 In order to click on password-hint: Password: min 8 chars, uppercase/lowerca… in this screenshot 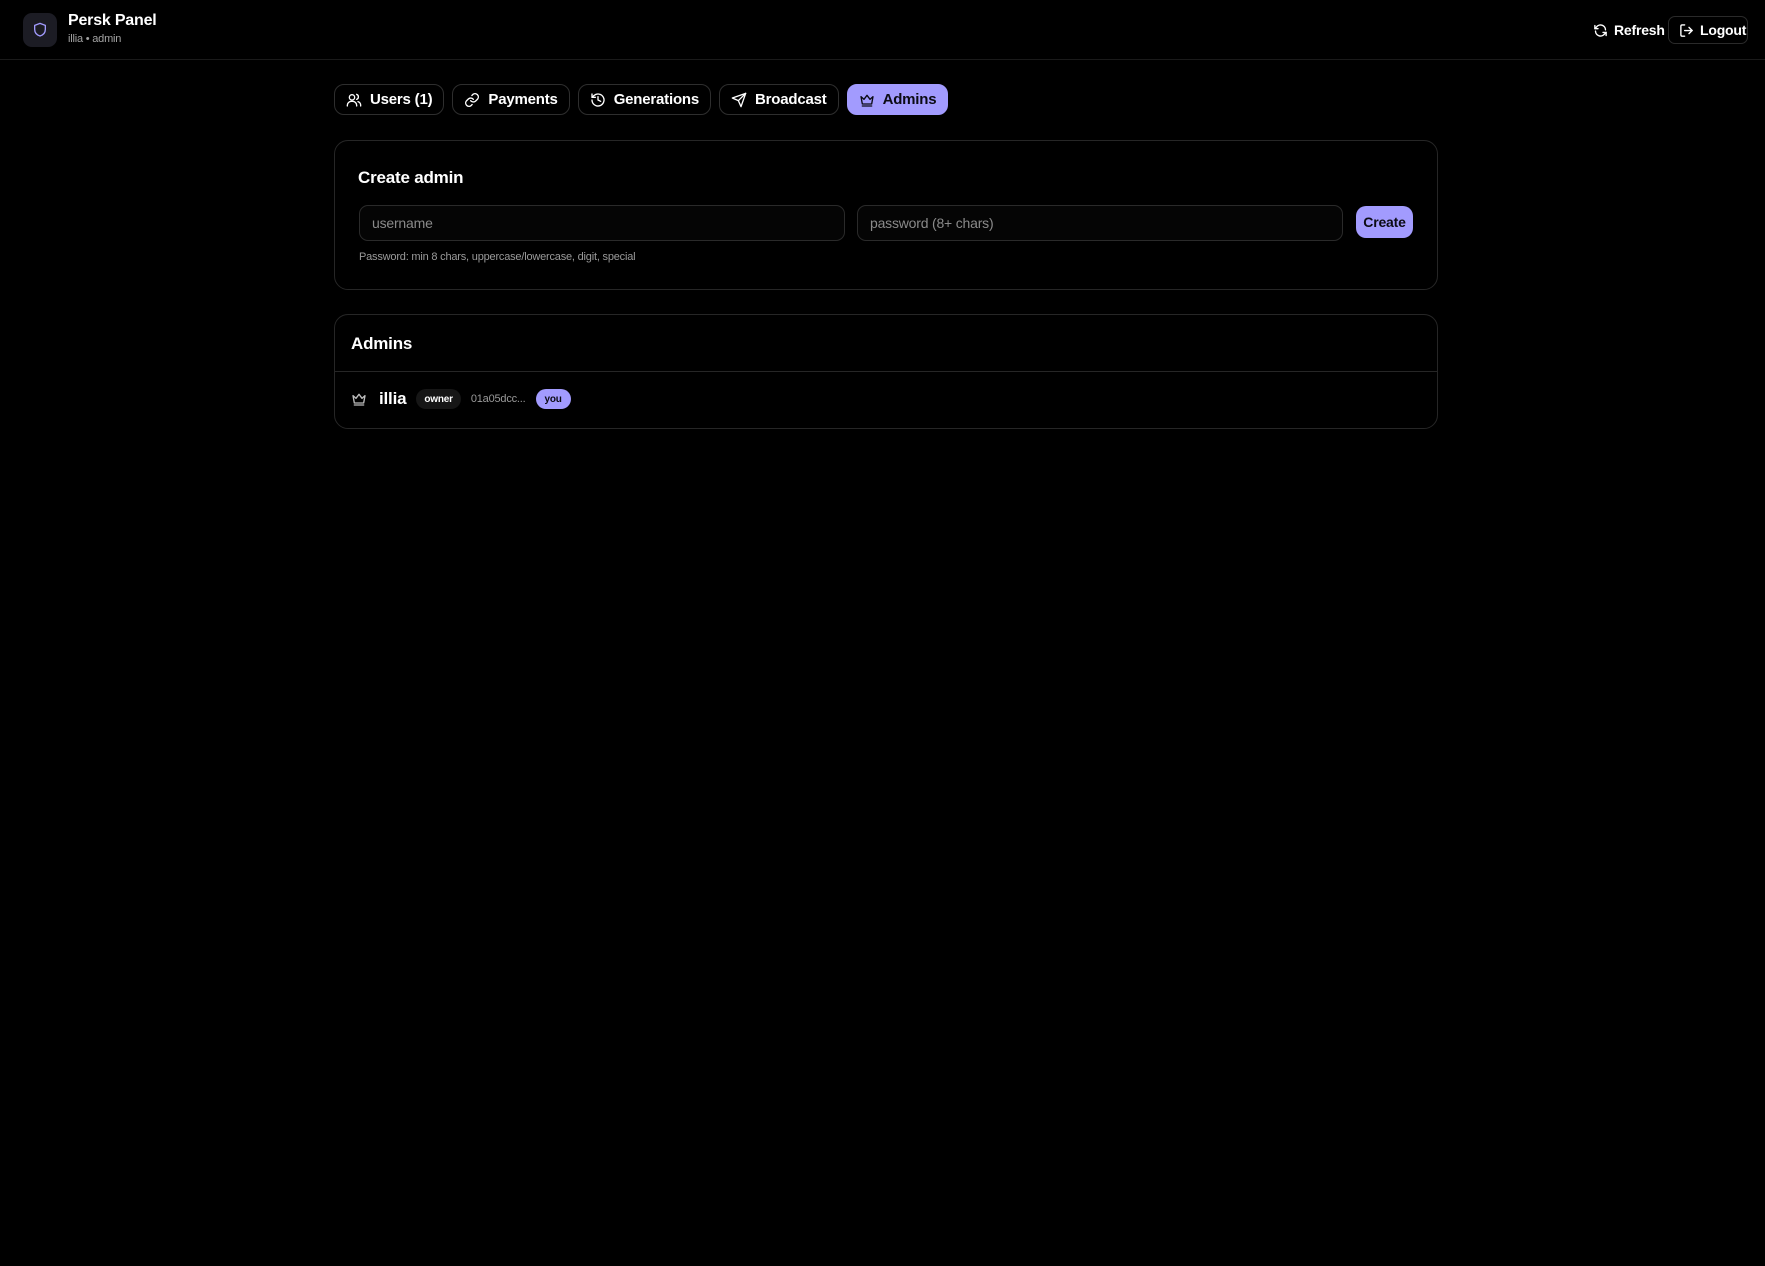, I will do `click(497, 257)`.